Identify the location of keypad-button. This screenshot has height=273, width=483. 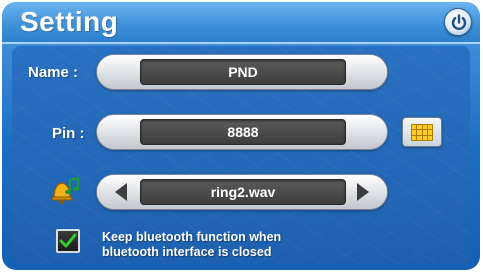
(422, 132).